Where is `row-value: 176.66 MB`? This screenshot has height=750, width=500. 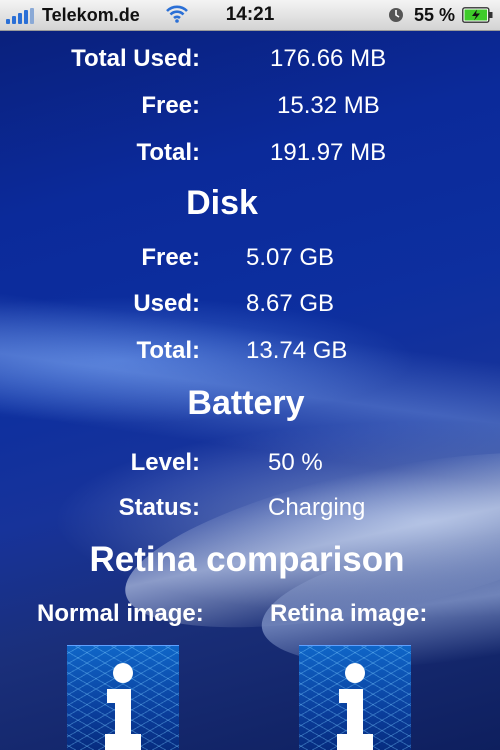 row-value: 176.66 MB is located at coordinates (328, 58).